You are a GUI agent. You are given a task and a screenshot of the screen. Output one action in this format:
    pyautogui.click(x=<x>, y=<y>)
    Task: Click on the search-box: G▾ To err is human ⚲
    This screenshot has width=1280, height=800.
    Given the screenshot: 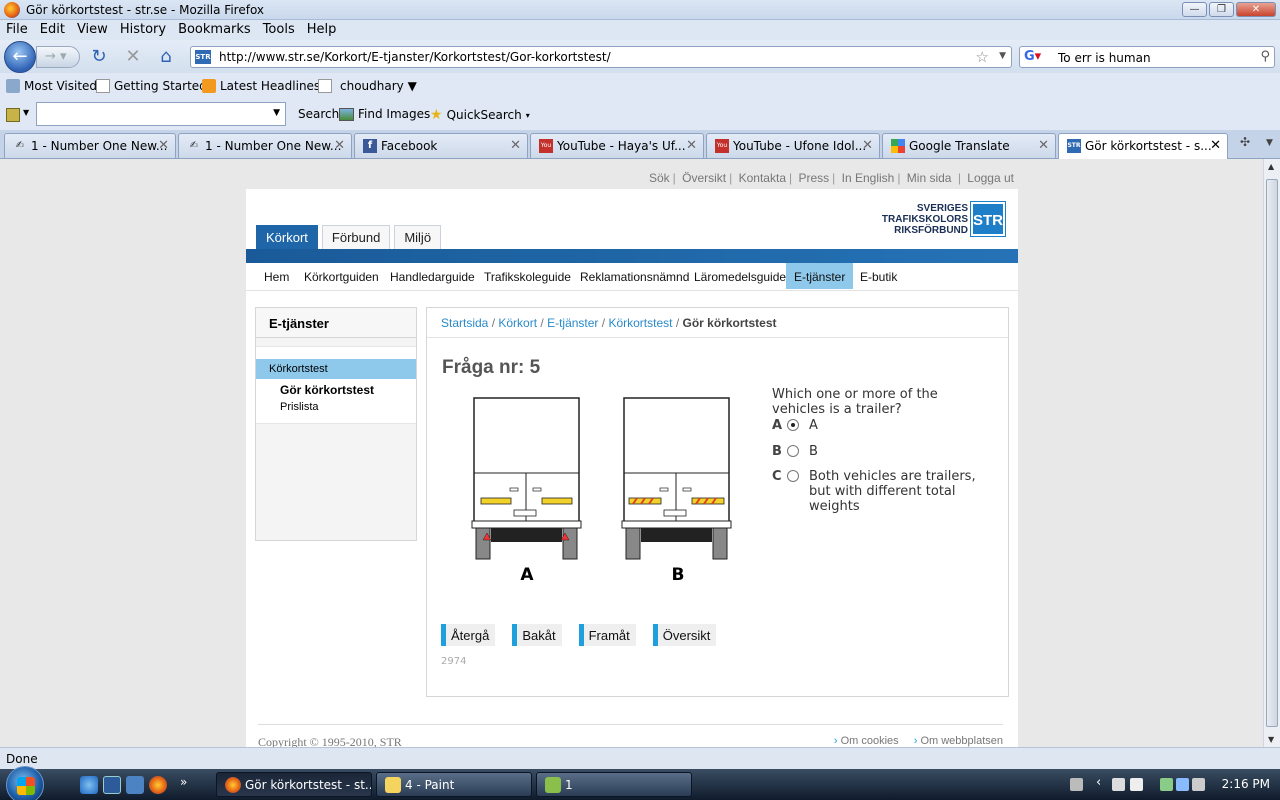 What is the action you would take?
    pyautogui.click(x=1147, y=57)
    